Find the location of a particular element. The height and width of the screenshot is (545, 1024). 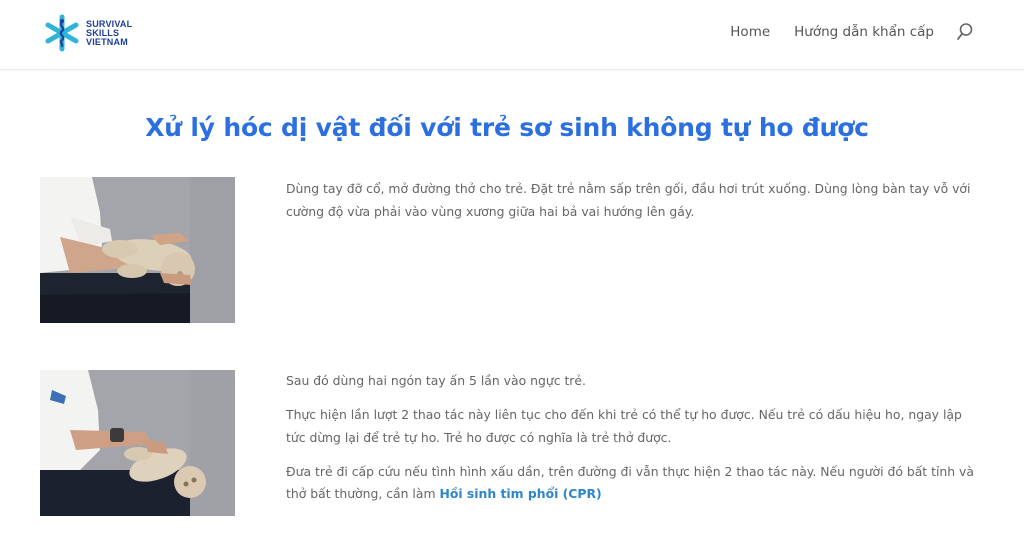

logo-text: SURVIVAL SKILLS VIETNAM is located at coordinates (109, 33).